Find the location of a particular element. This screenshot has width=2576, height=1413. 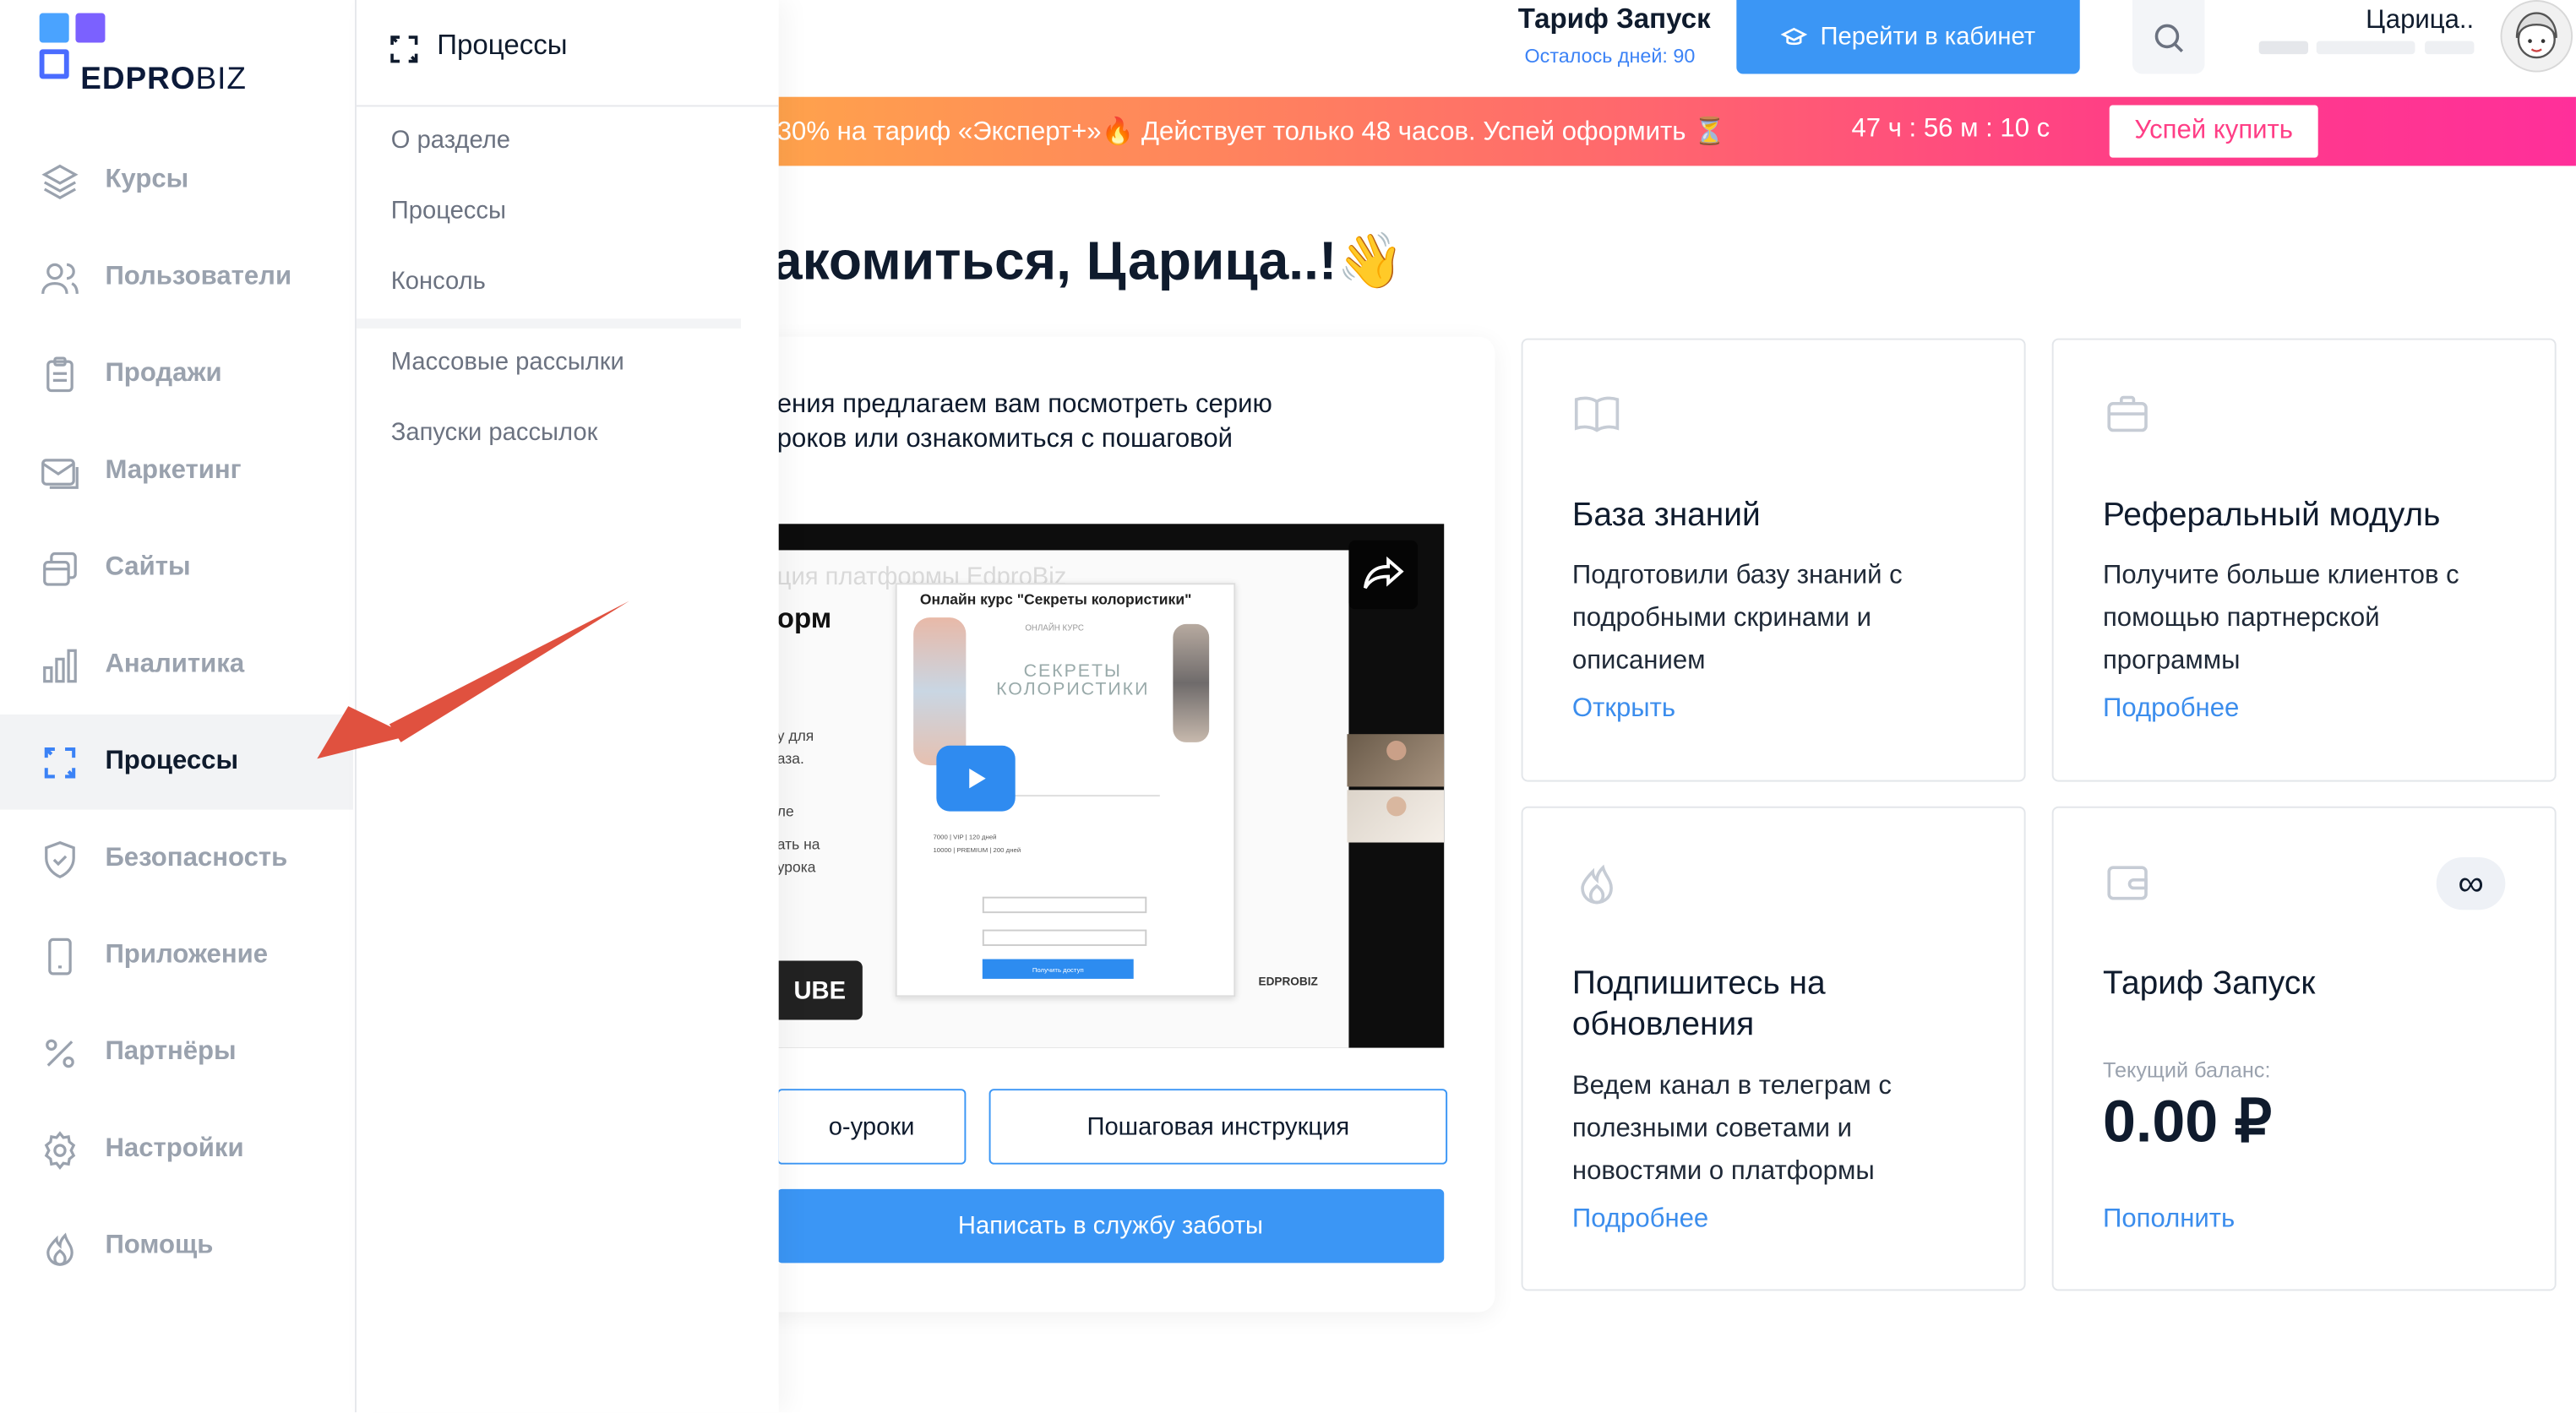

sidebar-item-label: Продажи is located at coordinates (163, 373).